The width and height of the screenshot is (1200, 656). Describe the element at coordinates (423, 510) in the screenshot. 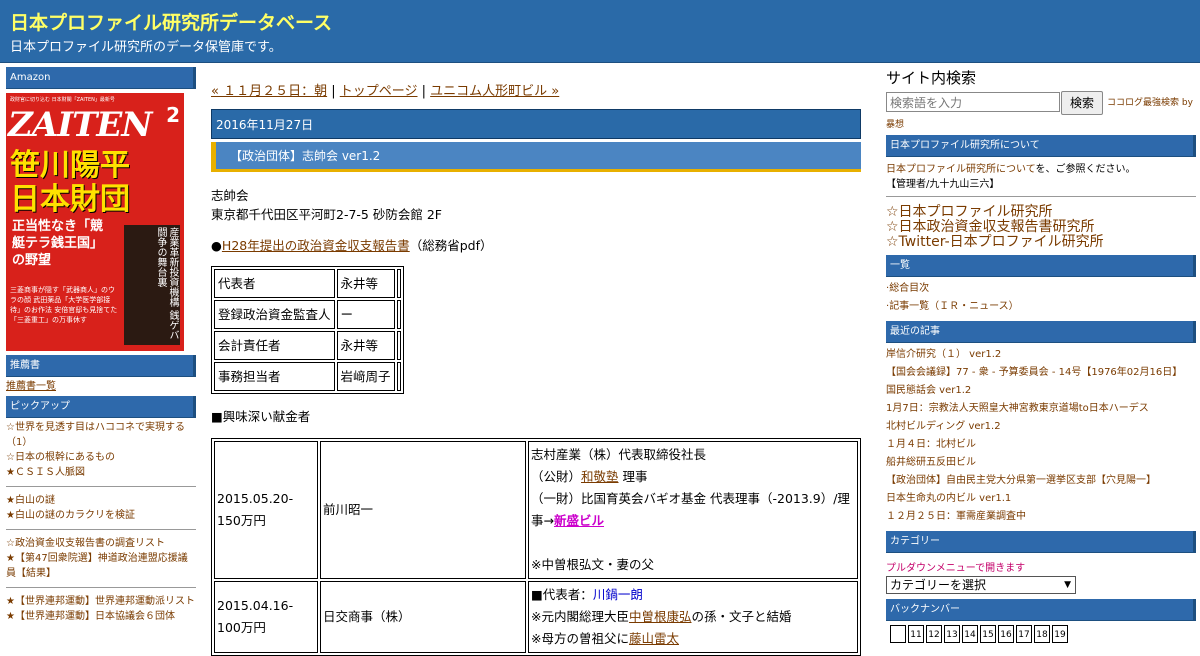

I see `donor-name: 前川昭一` at that location.